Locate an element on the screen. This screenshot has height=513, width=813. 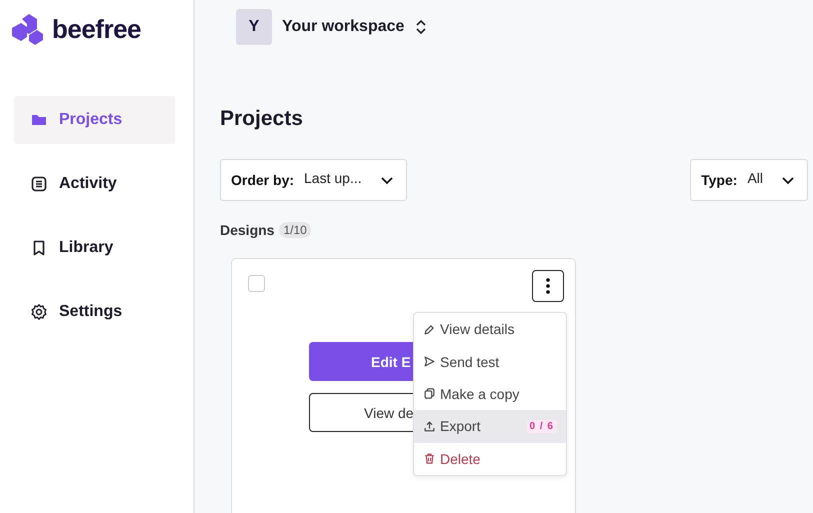
section-label: Designs is located at coordinates (247, 230).